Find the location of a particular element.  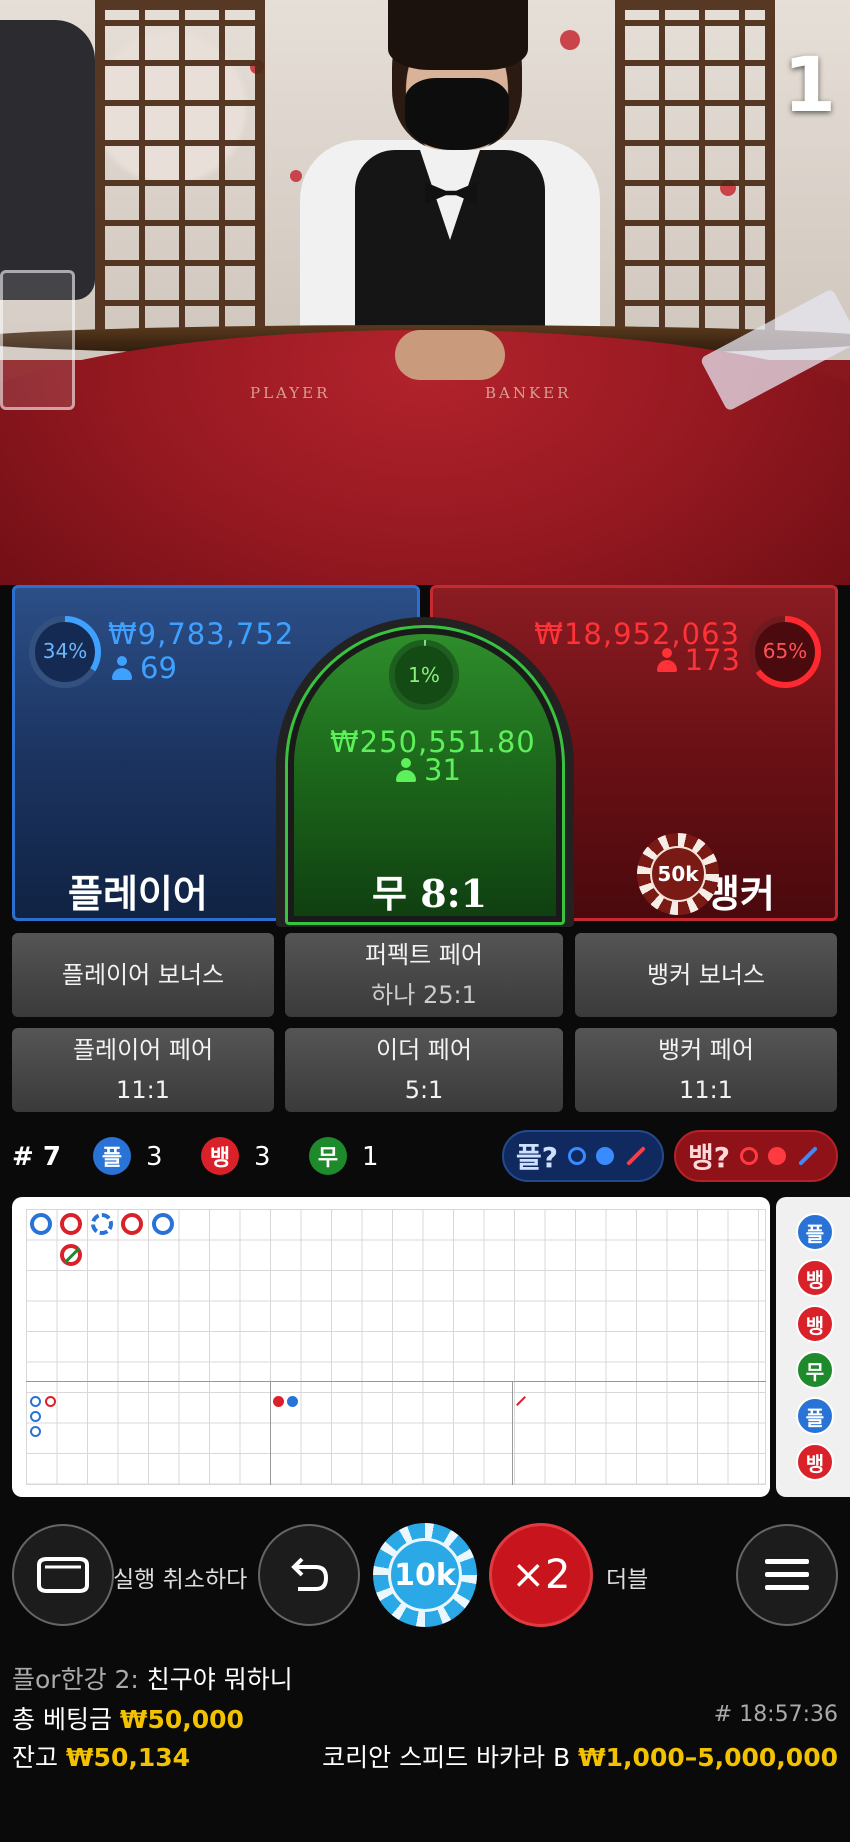

chat-message: 친구야 뭐하니 is located at coordinates (215, 1679).